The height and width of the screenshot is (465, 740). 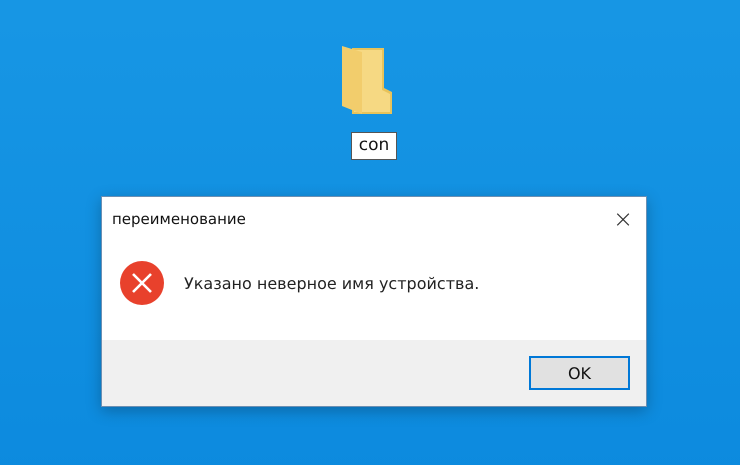 I want to click on ok-button: OK, so click(x=579, y=373).